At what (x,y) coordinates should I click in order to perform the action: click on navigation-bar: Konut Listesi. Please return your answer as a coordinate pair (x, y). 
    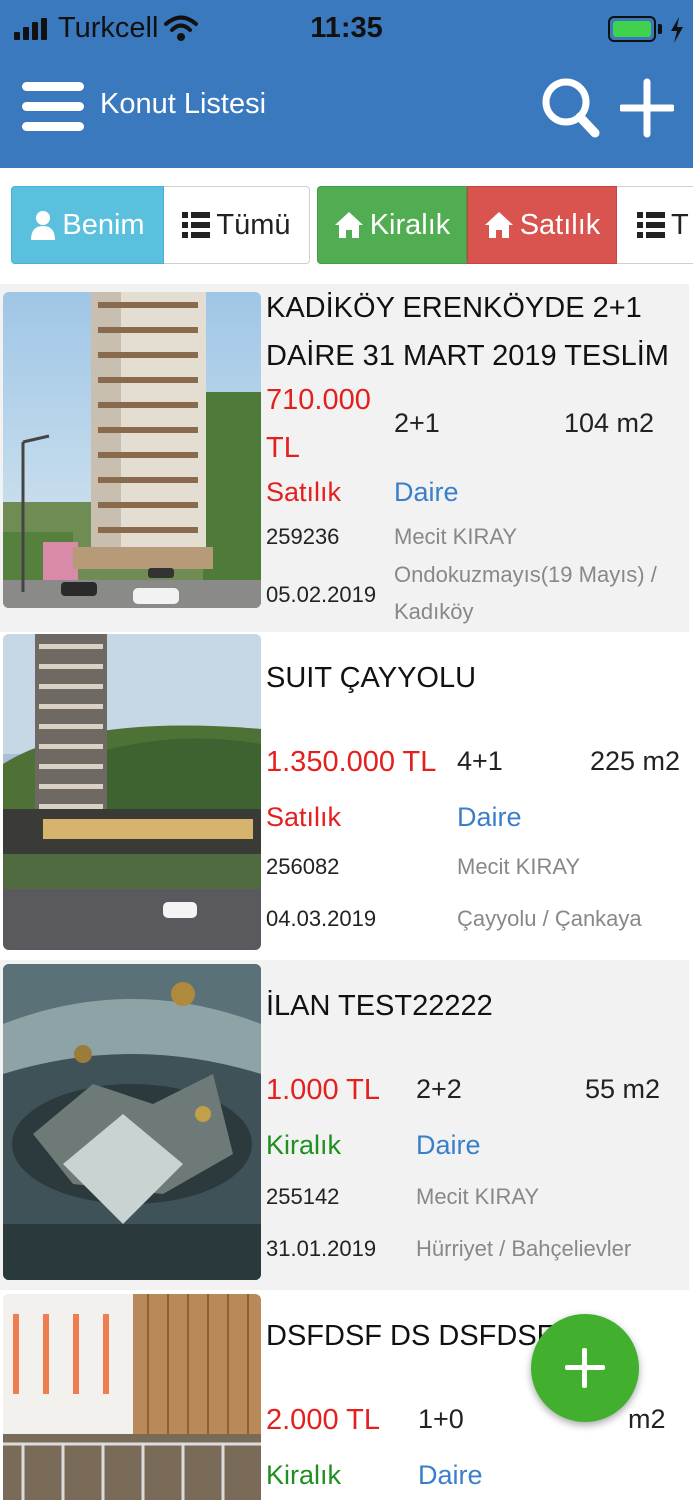
    Looking at the image, I should click on (346, 114).